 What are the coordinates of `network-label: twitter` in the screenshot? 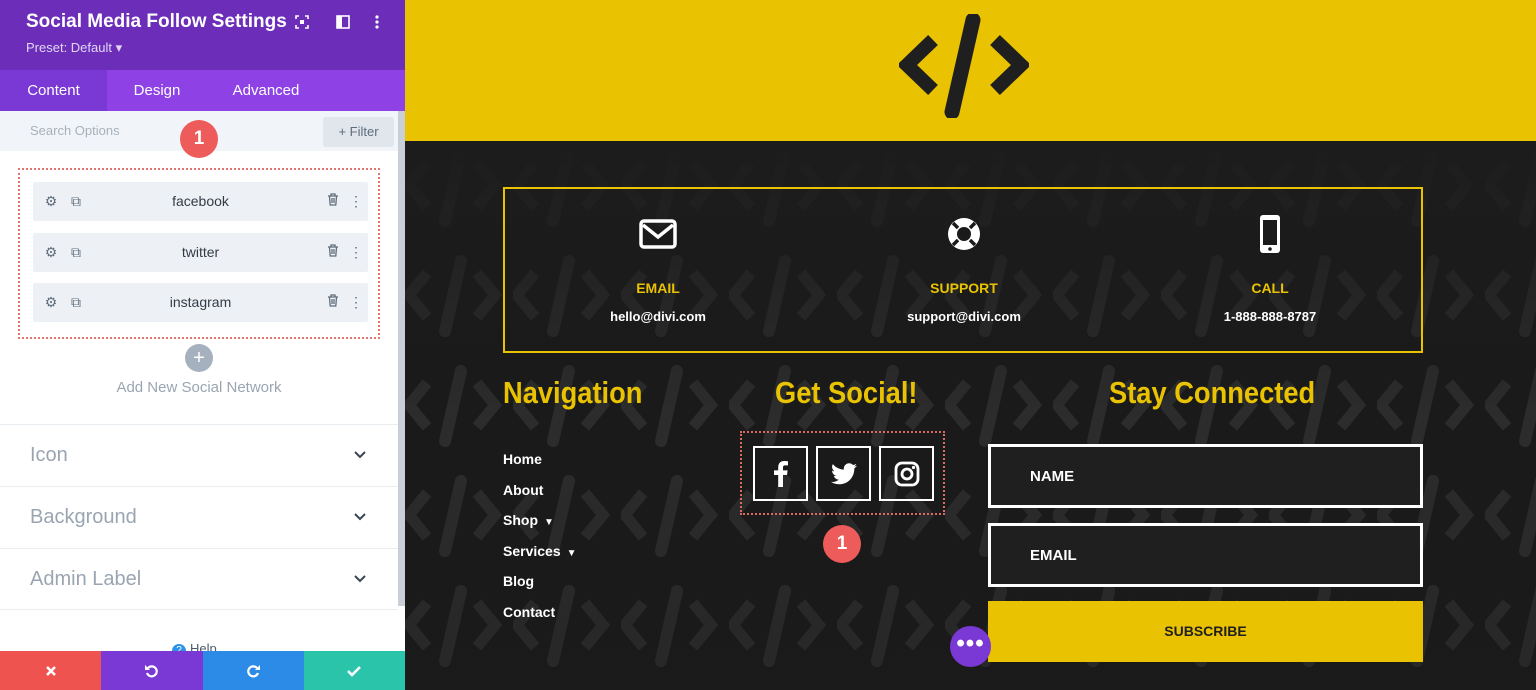 It's located at (200, 252).